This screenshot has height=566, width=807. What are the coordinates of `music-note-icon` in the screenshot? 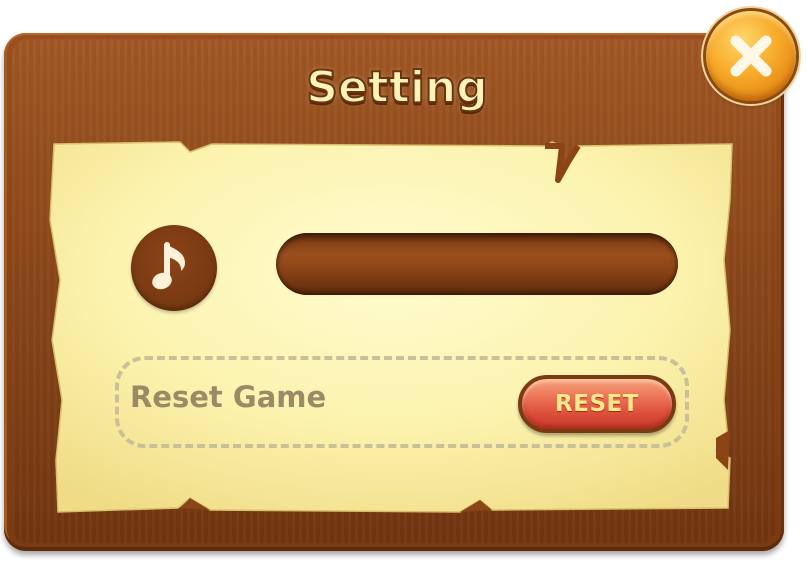 It's located at (174, 268).